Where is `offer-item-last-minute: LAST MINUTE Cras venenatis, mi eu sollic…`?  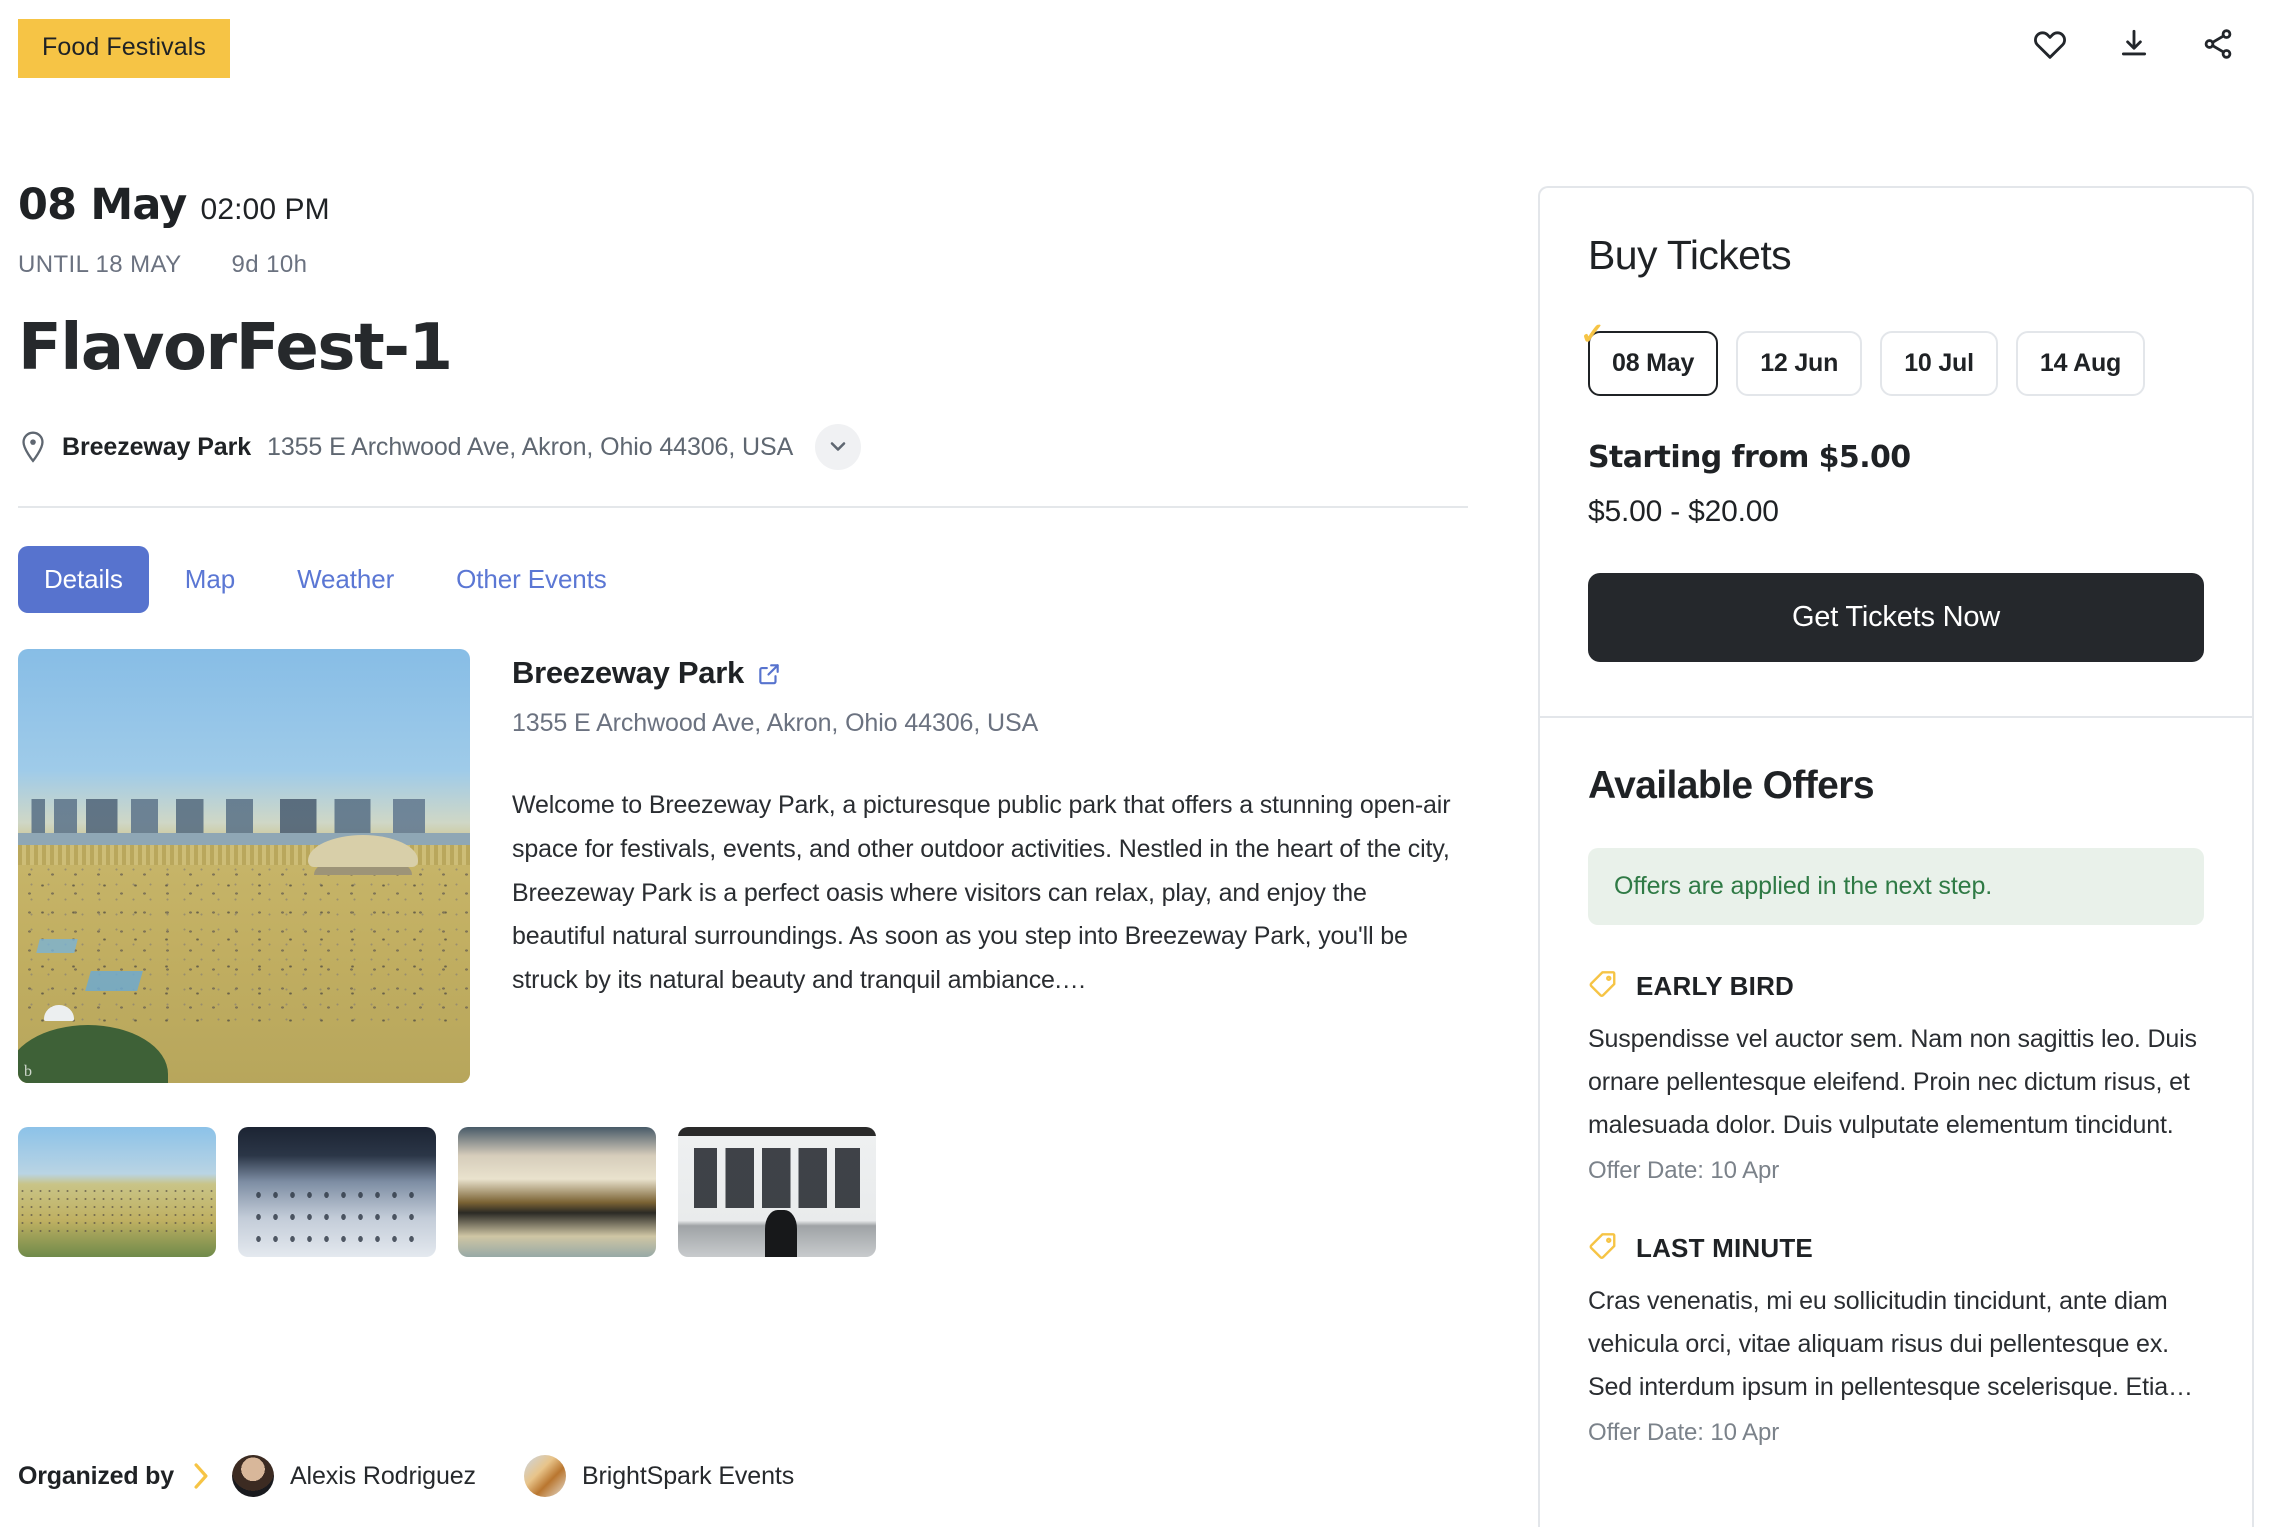 offer-item-last-minute: LAST MINUTE Cras venenatis, mi eu sollic… is located at coordinates (1896, 1339).